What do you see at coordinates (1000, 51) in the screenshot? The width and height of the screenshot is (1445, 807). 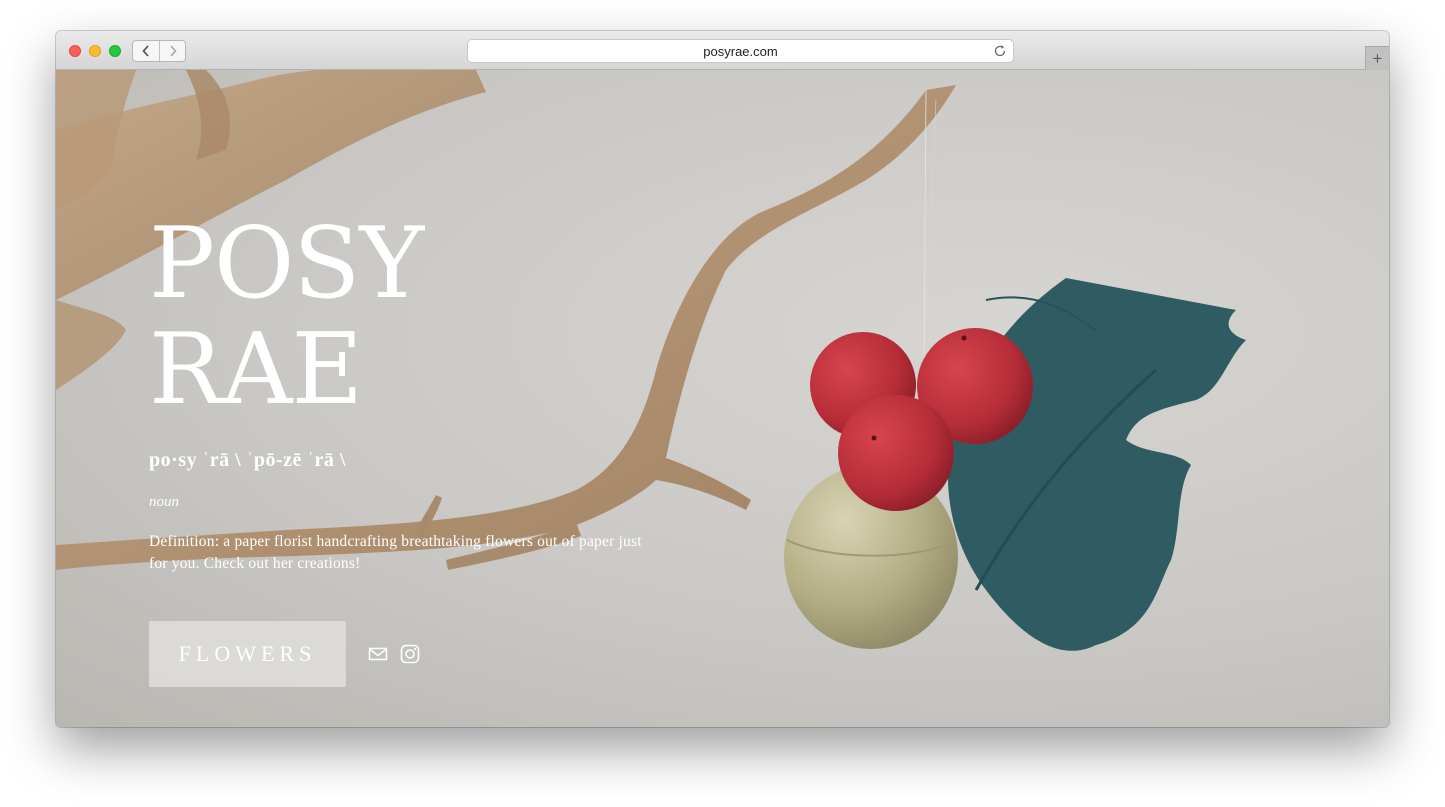 I see `reload-icon` at bounding box center [1000, 51].